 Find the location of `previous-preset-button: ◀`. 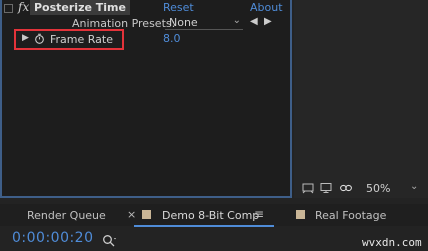

previous-preset-button: ◀ is located at coordinates (254, 21).